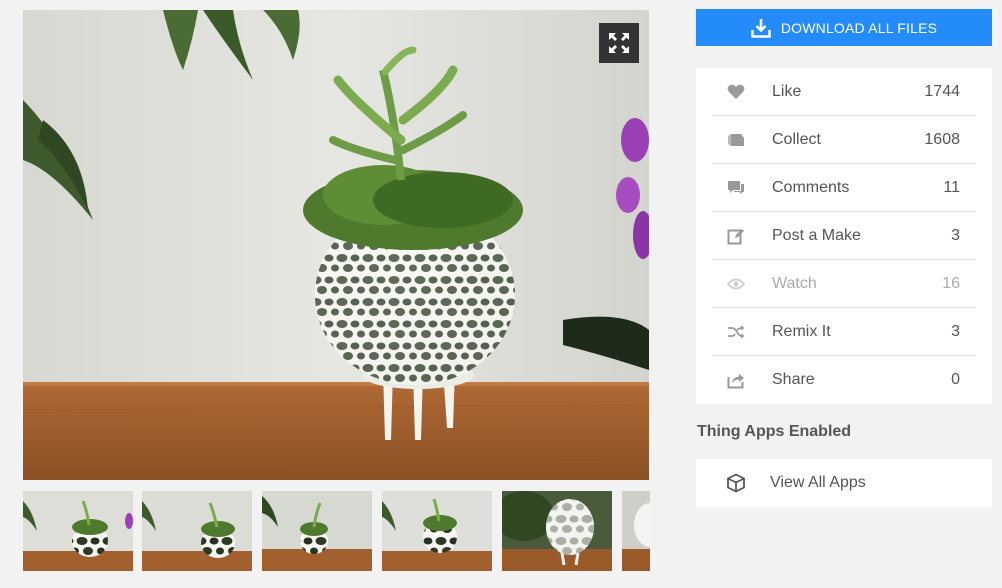 This screenshot has height=588, width=1002. I want to click on post-make-label: Post a Make, so click(816, 235).